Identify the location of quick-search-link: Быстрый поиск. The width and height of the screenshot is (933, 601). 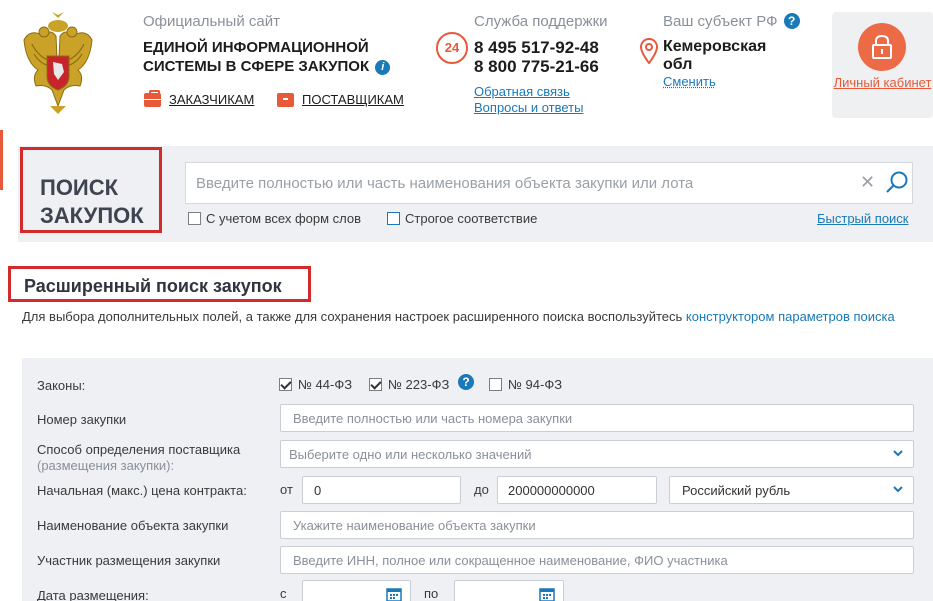
(863, 218).